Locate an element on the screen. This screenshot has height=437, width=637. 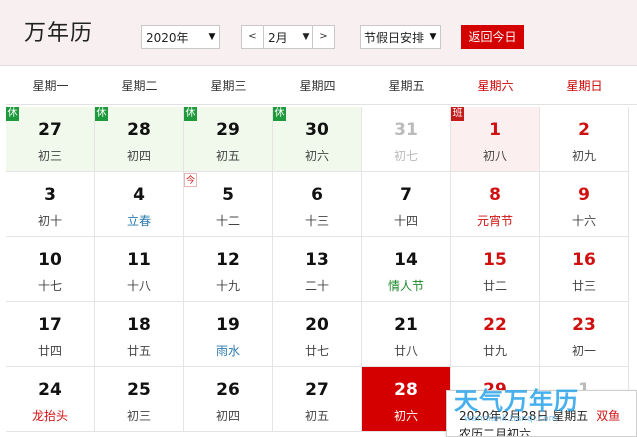
lunar-date: 龙抬头 is located at coordinates (49, 416).